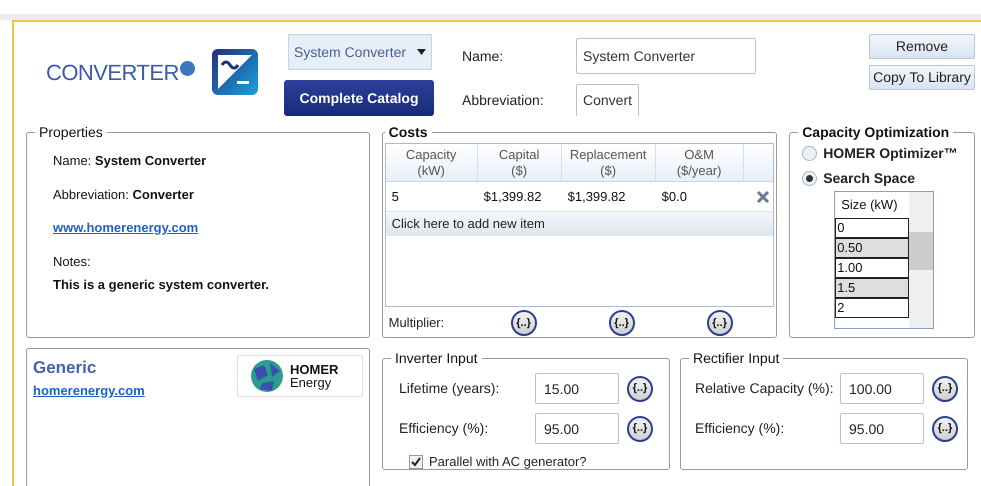  What do you see at coordinates (674, 197) in the screenshot?
I see `table-cell-text: $0.0` at bounding box center [674, 197].